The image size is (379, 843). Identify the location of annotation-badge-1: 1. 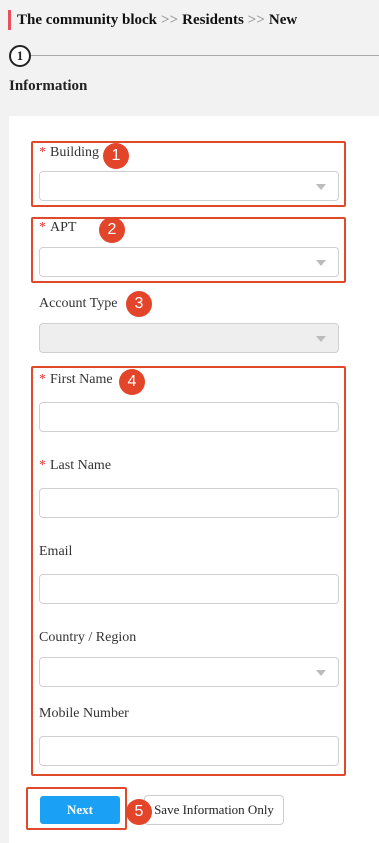
(116, 156).